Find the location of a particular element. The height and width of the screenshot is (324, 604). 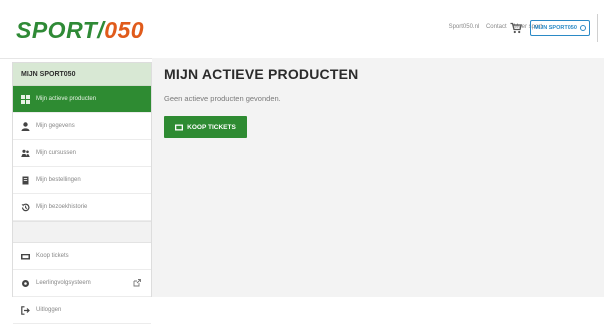

buy-tickets-label: KOOP TICKETS is located at coordinates (211, 127).